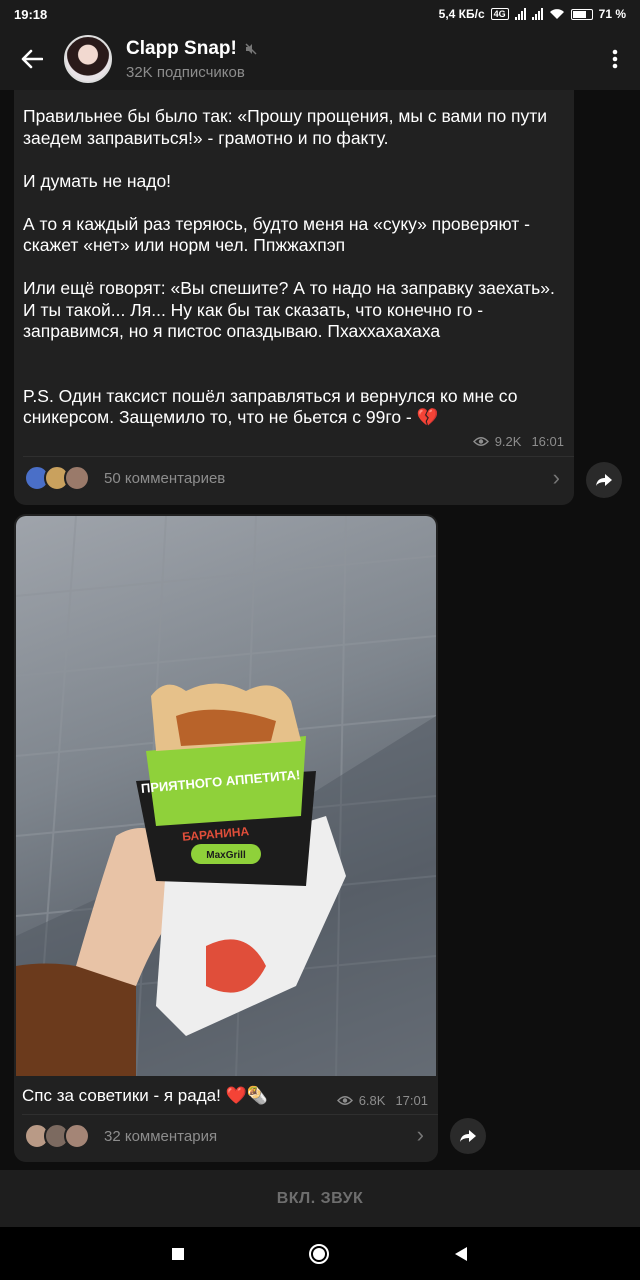 The height and width of the screenshot is (1280, 640). I want to click on status-time: 19:18, so click(31, 14).